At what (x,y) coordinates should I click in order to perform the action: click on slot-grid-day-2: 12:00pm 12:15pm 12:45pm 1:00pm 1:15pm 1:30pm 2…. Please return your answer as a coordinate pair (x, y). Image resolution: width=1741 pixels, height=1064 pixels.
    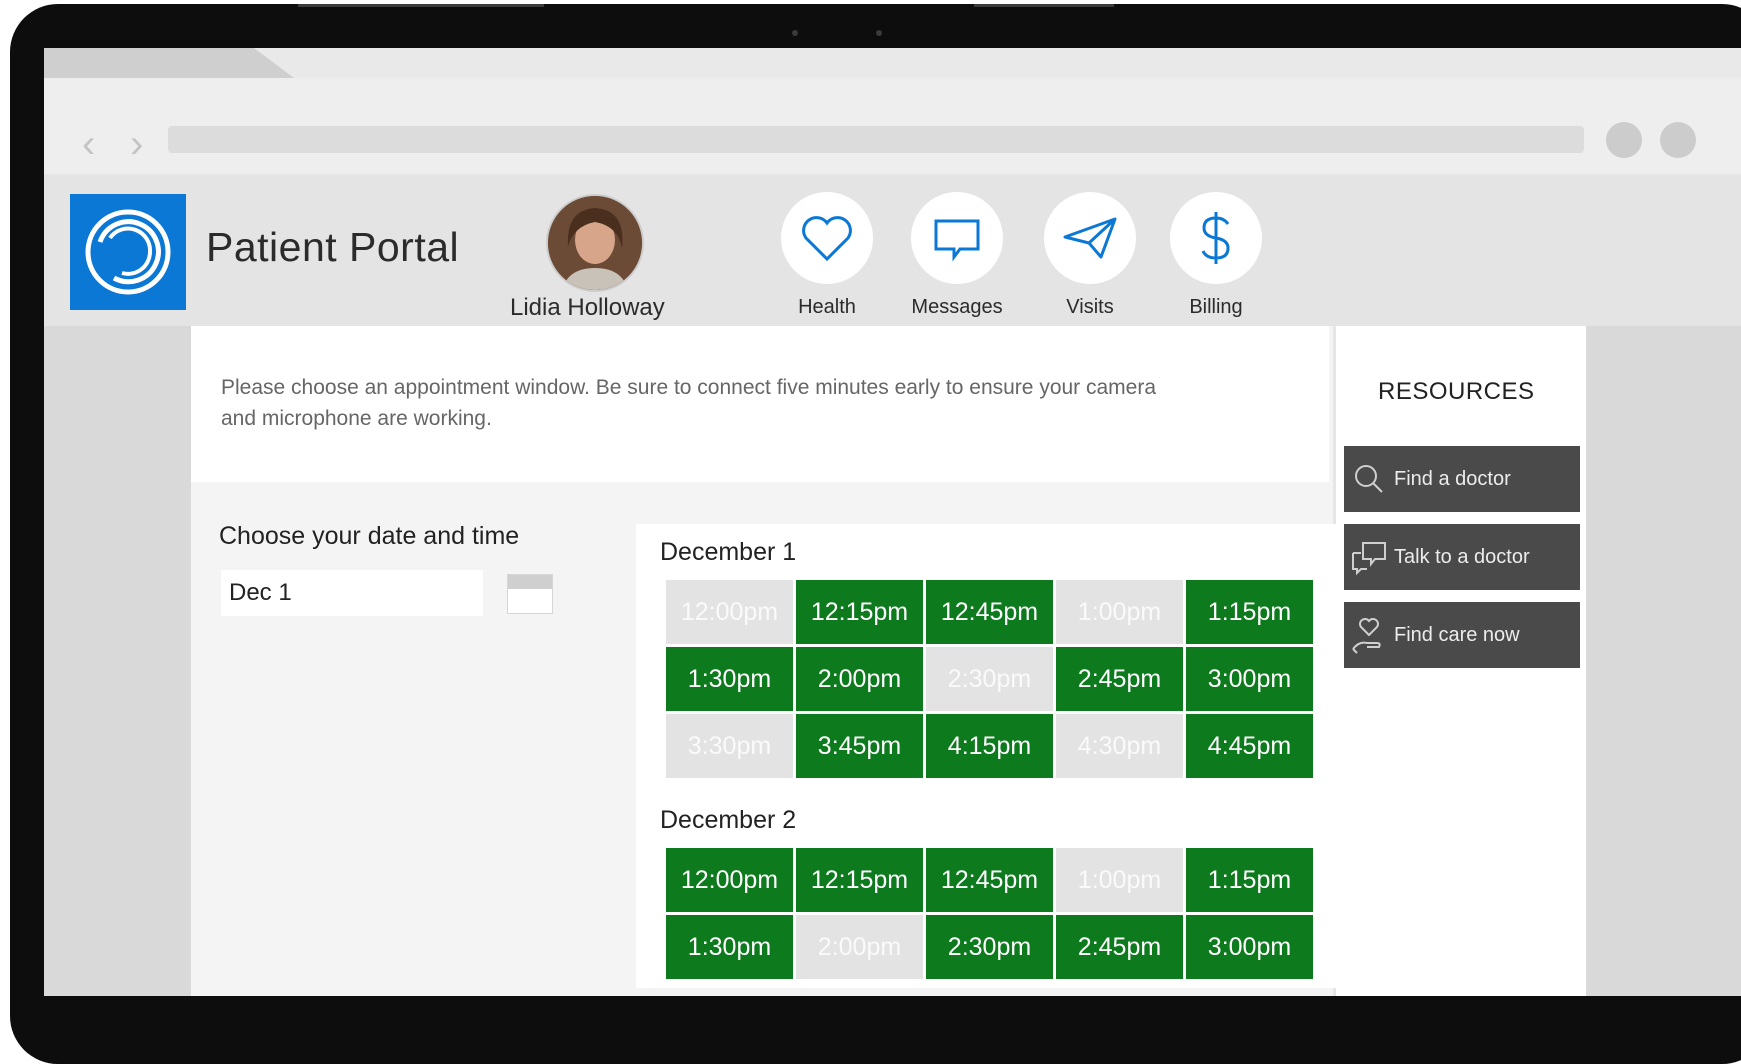
    Looking at the image, I should click on (989, 913).